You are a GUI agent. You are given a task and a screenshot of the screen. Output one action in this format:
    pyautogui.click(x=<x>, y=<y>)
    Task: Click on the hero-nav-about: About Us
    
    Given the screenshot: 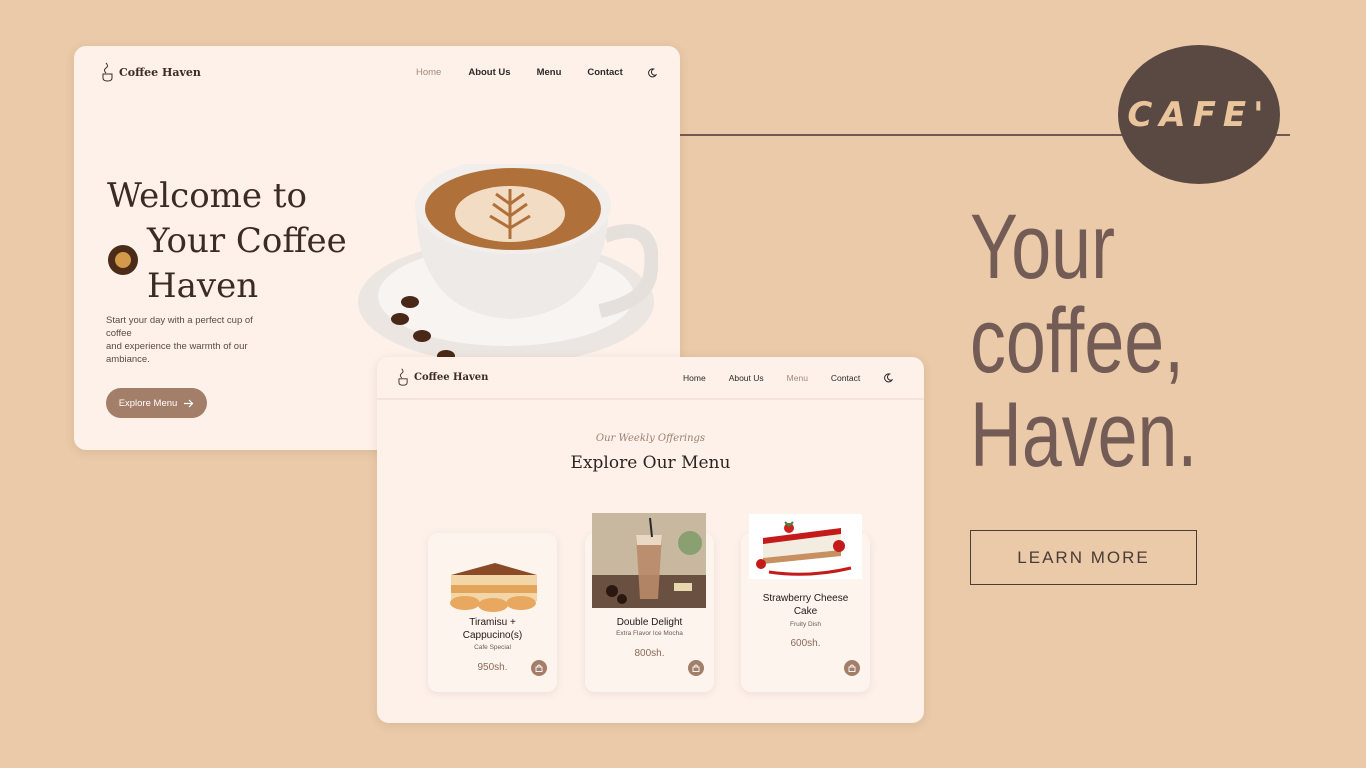 What is the action you would take?
    pyautogui.click(x=489, y=72)
    